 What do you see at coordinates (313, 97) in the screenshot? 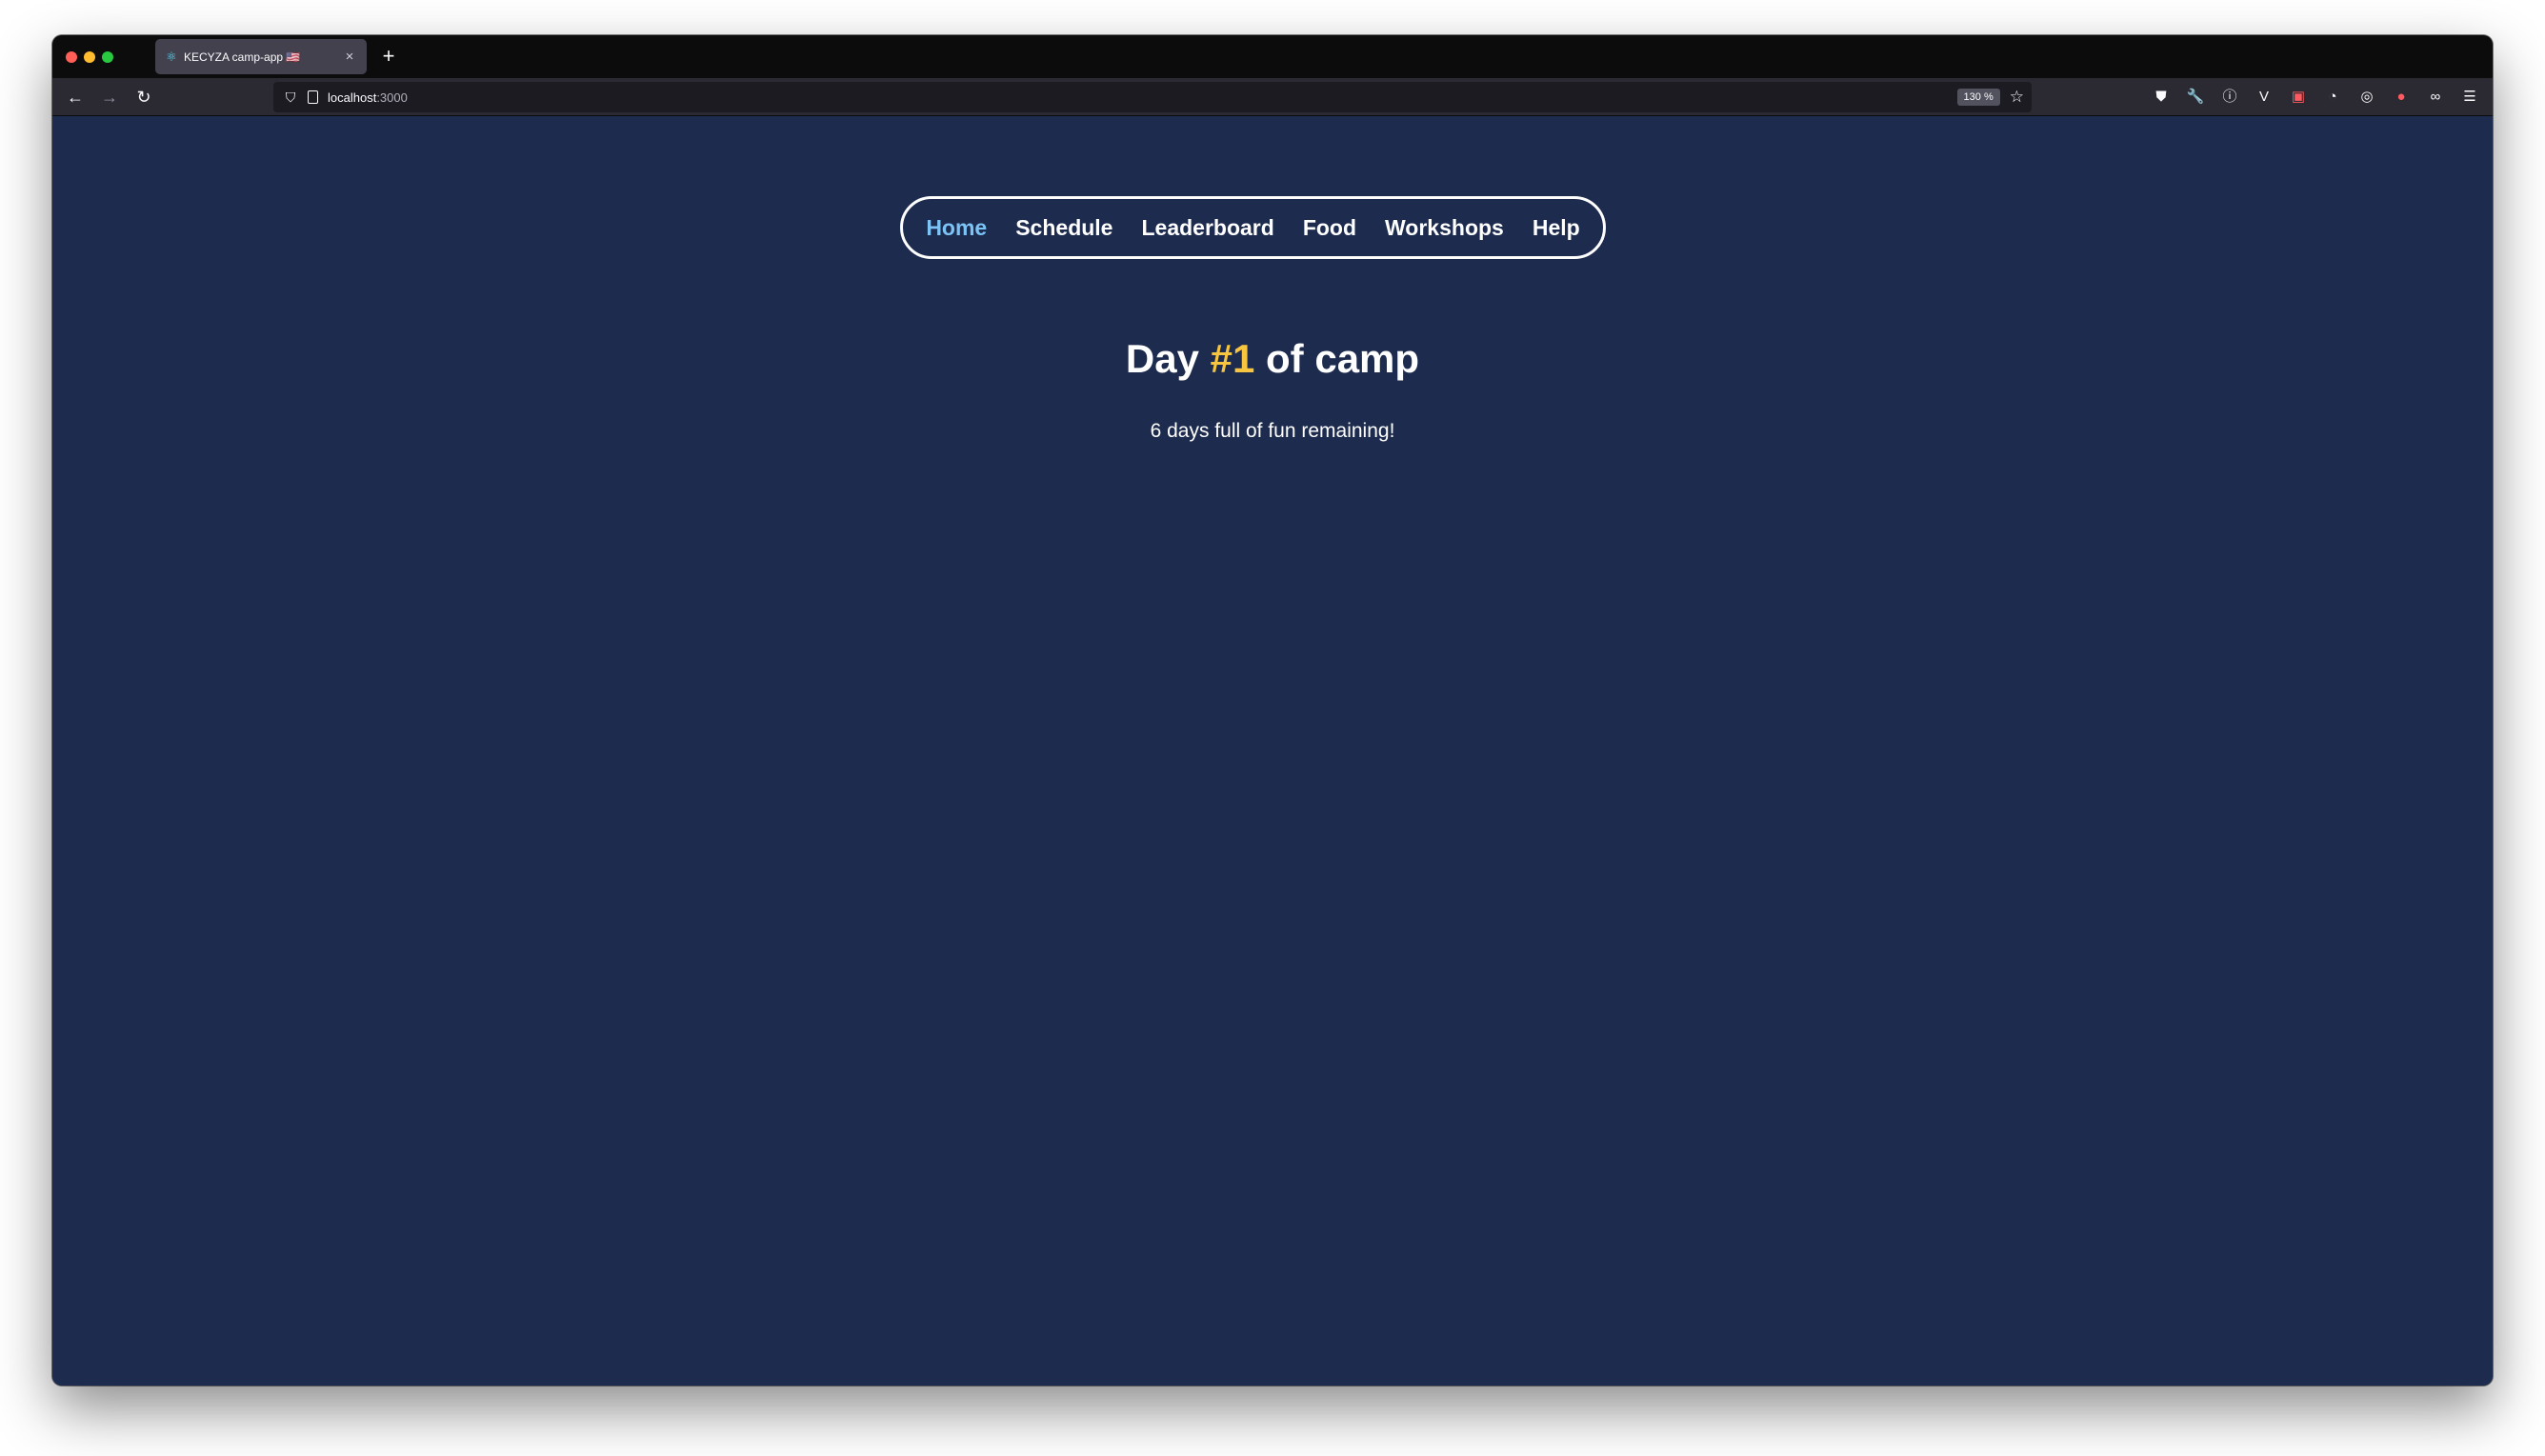
I see `page-info-icon` at bounding box center [313, 97].